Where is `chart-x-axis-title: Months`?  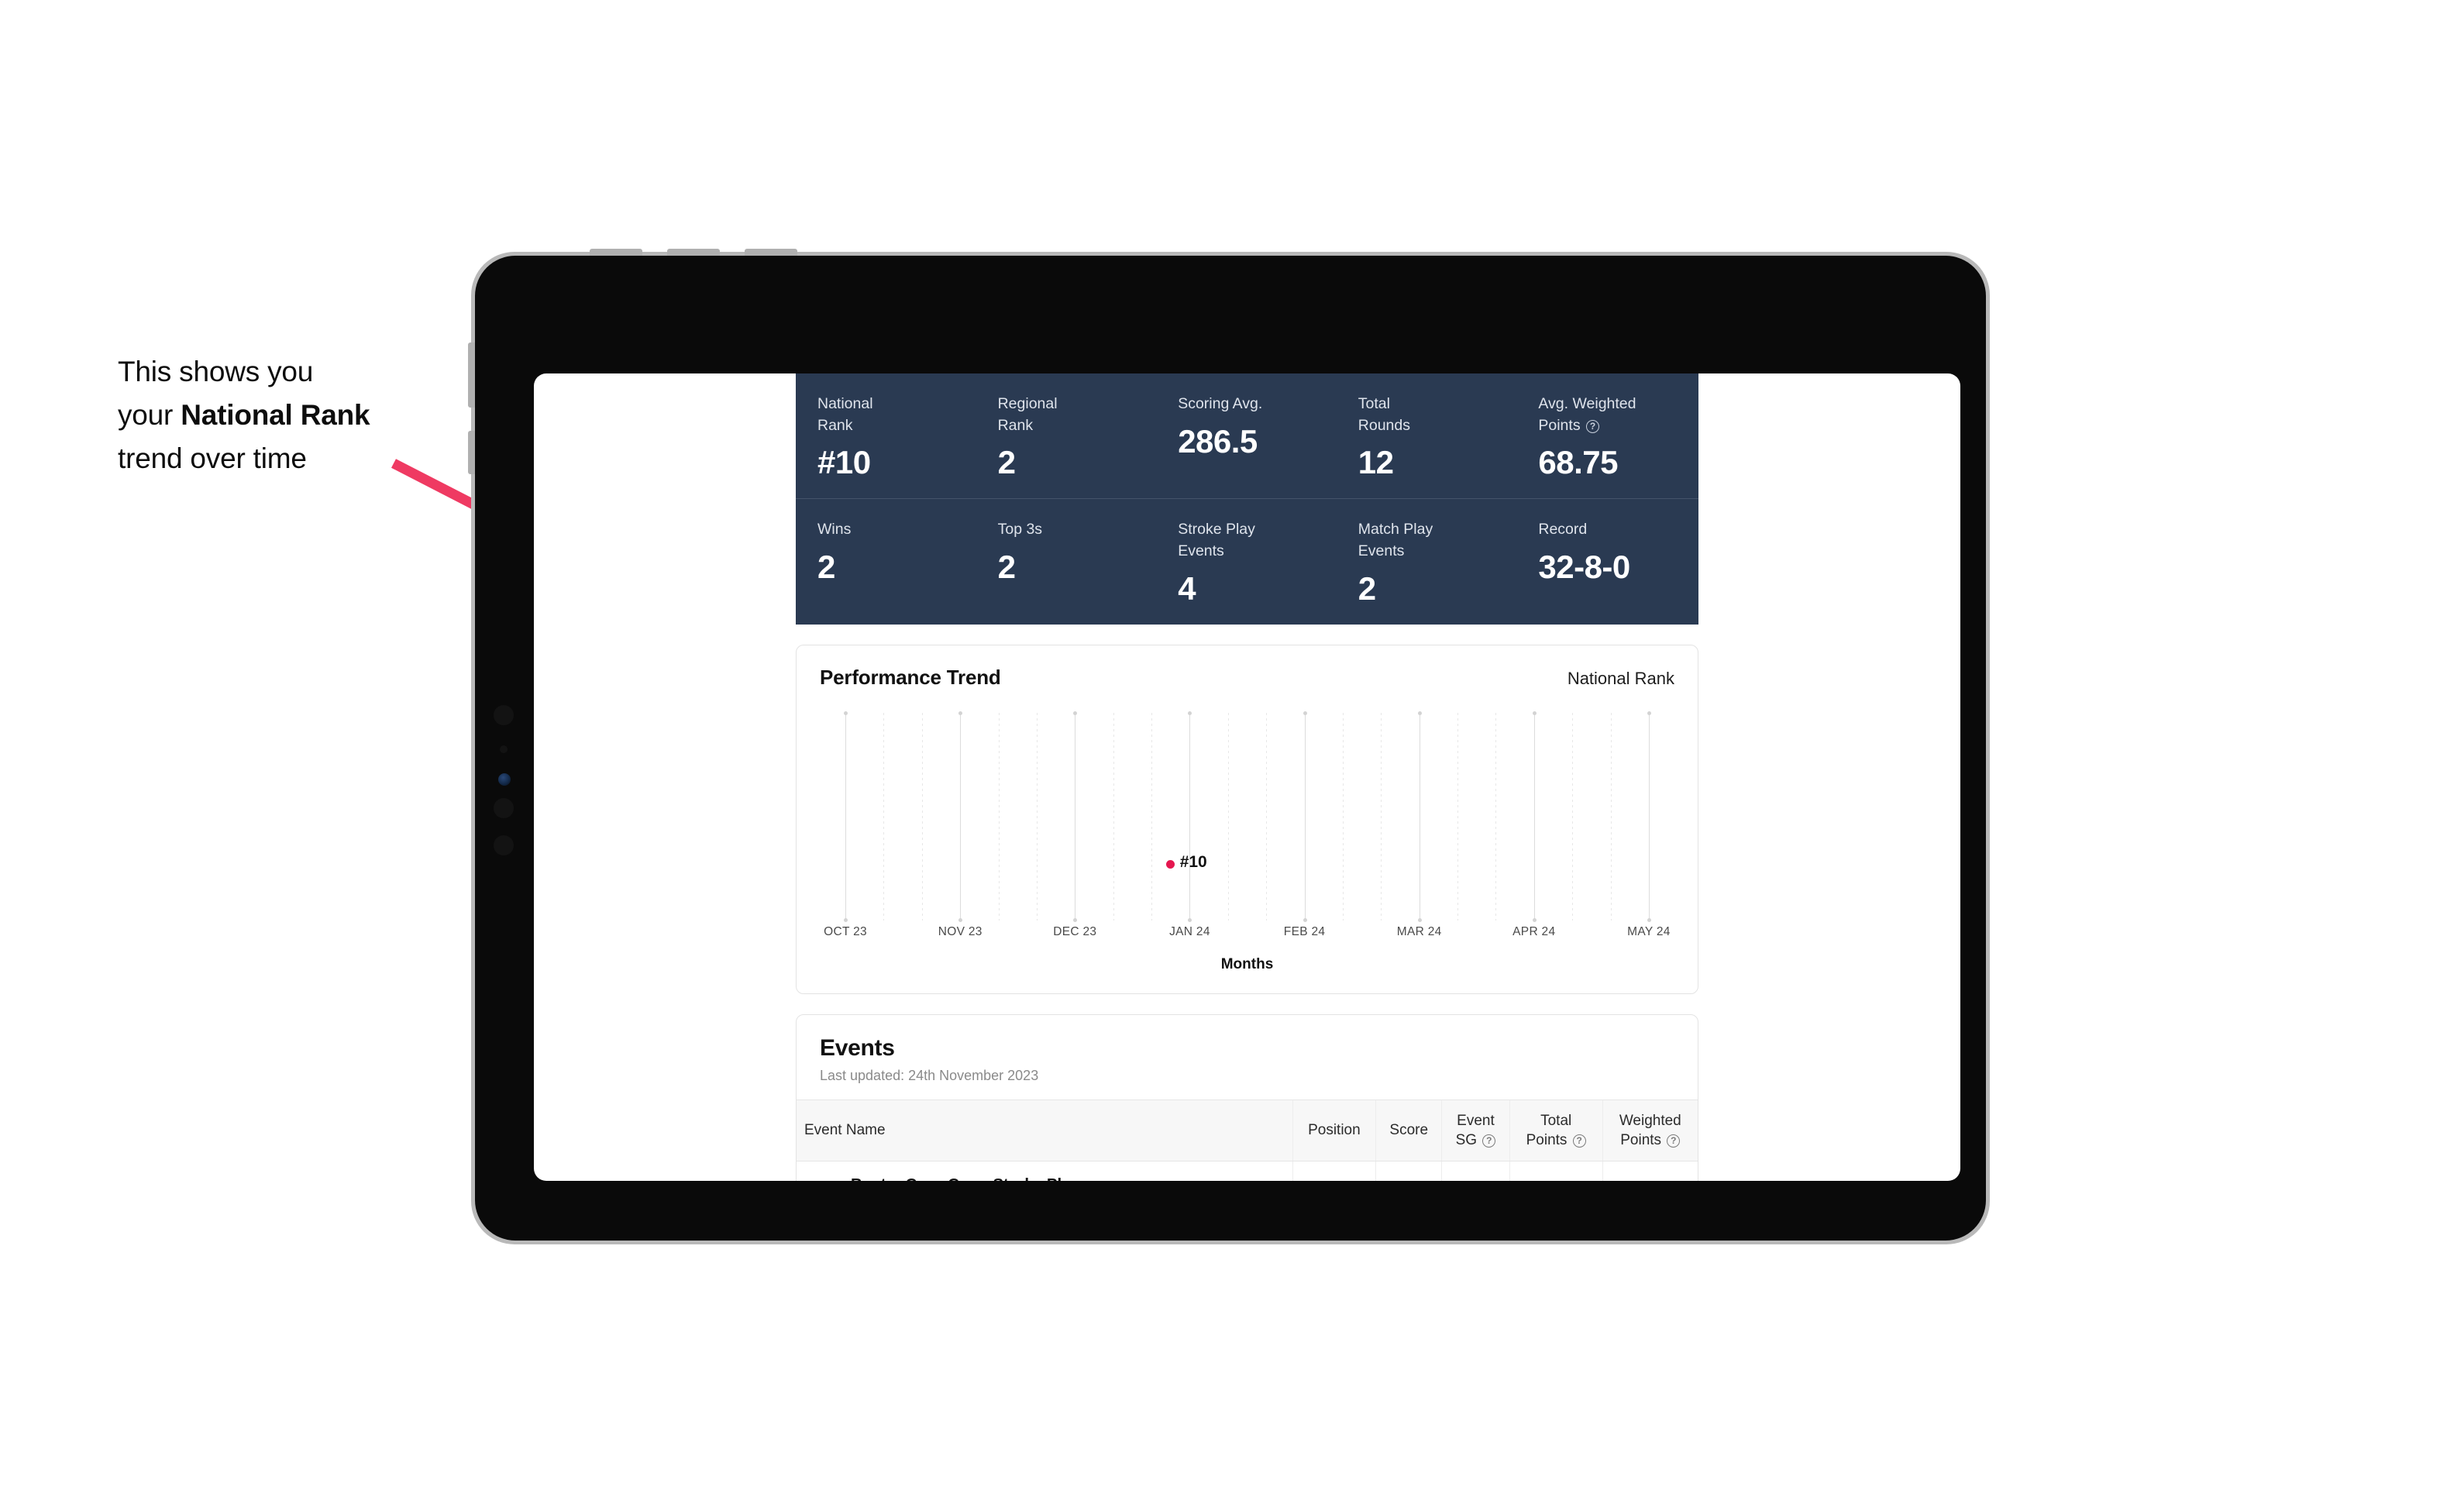
chart-x-axis-title: Months is located at coordinates (1247, 964).